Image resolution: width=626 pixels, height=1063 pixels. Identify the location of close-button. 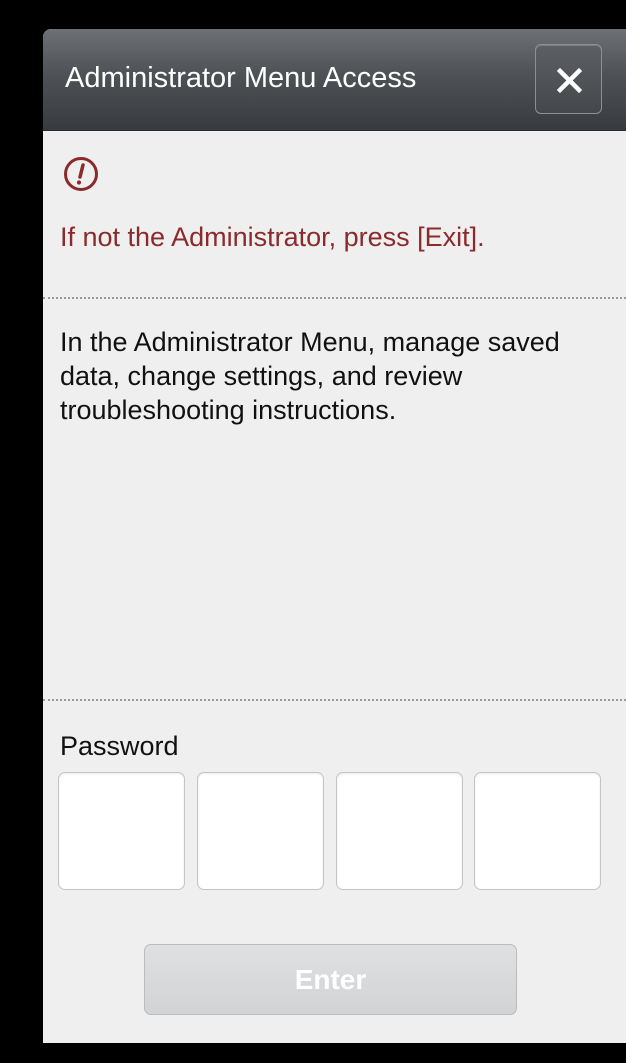
(568, 79).